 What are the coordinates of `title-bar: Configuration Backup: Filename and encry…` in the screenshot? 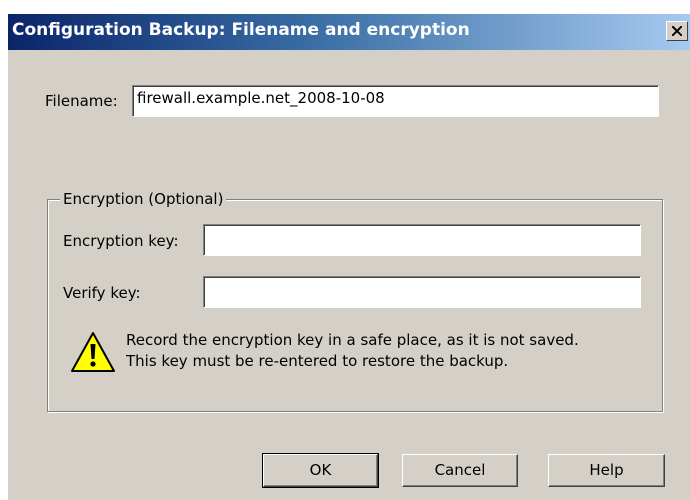 It's located at (349, 32).